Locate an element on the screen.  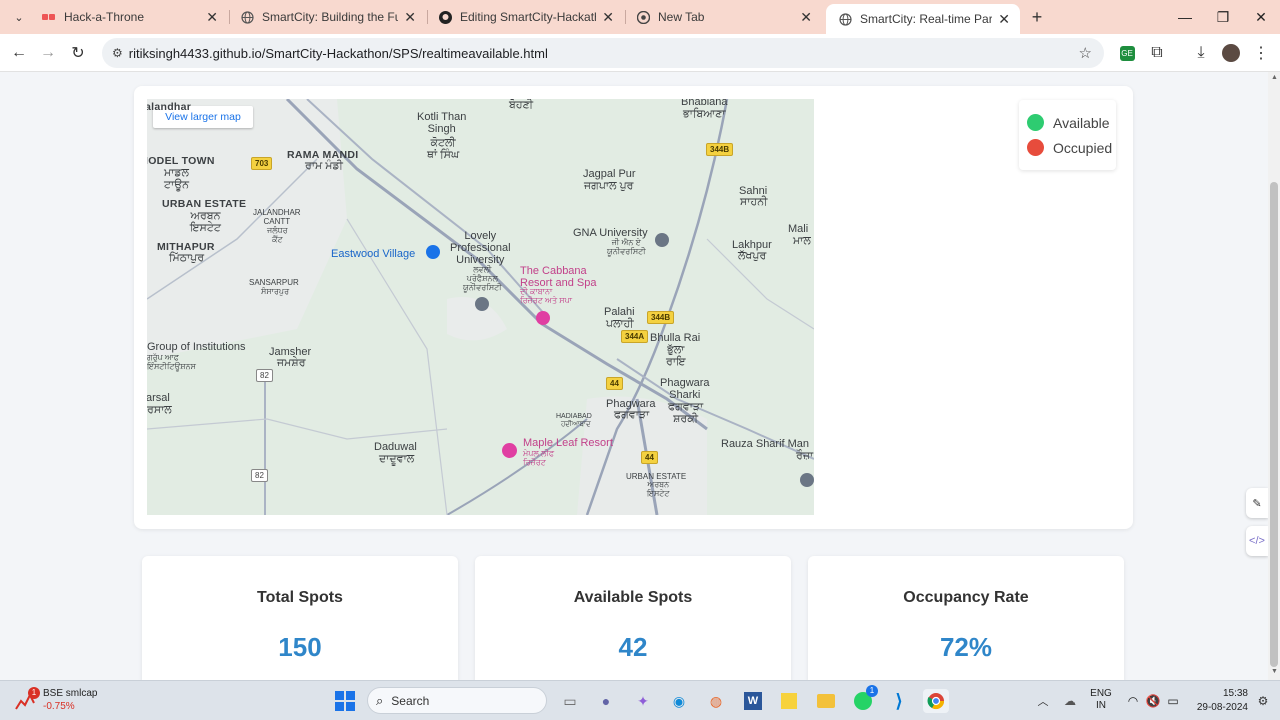
legend-occupied: Occupied is located at coordinates (1069, 147).